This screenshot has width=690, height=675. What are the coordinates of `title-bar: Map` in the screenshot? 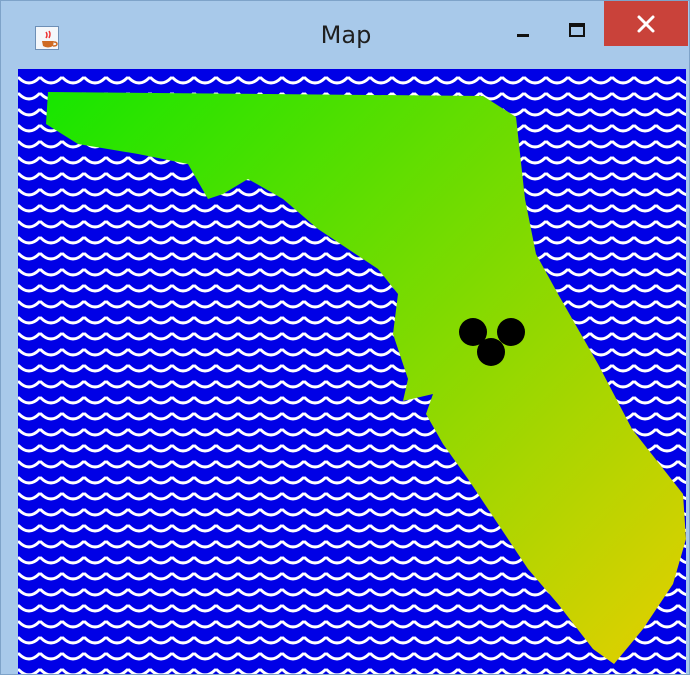 It's located at (345, 35).